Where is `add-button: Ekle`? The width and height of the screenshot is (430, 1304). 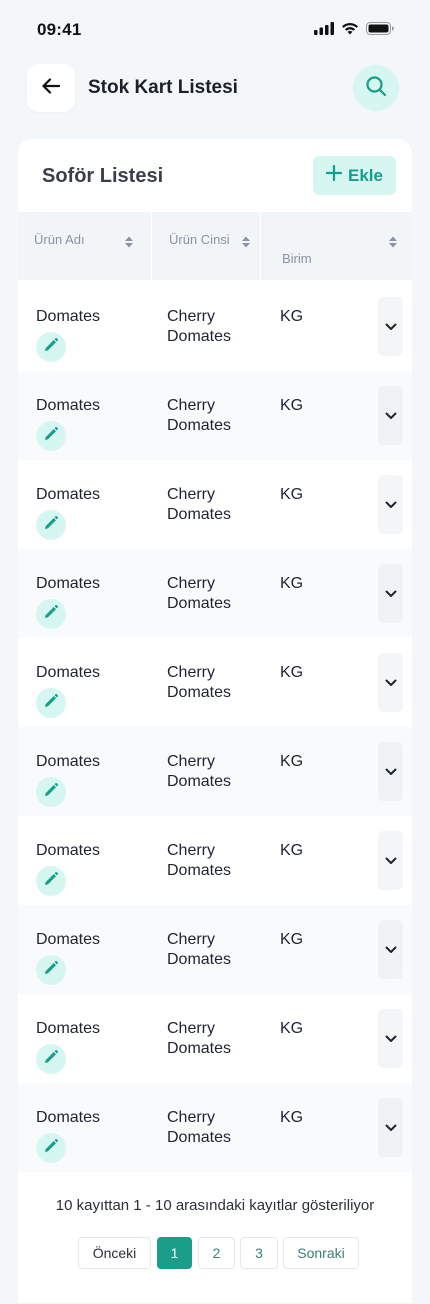
add-button: Ekle is located at coordinates (354, 175).